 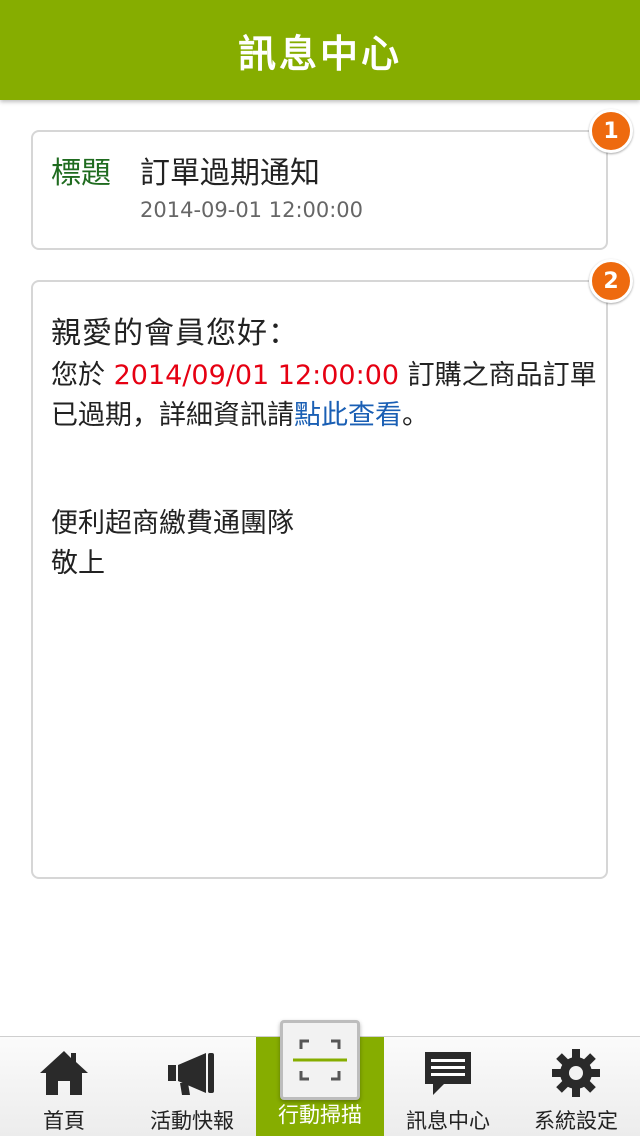 What do you see at coordinates (448, 1073) in the screenshot?
I see `message-icon` at bounding box center [448, 1073].